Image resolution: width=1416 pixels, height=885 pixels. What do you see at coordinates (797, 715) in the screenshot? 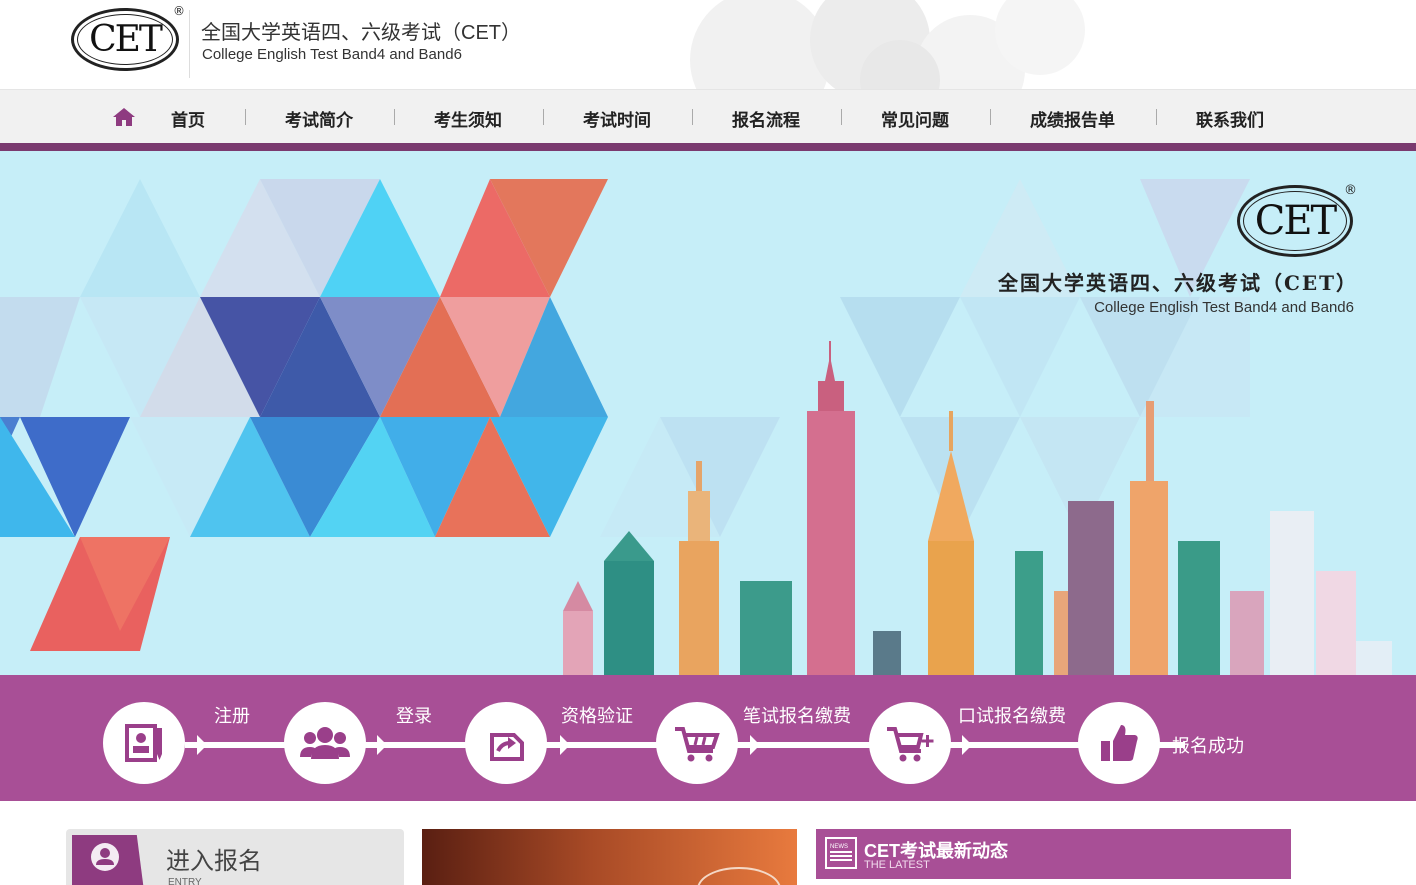
I see `step-written-fee-label: 笔试报名缴费` at bounding box center [797, 715].